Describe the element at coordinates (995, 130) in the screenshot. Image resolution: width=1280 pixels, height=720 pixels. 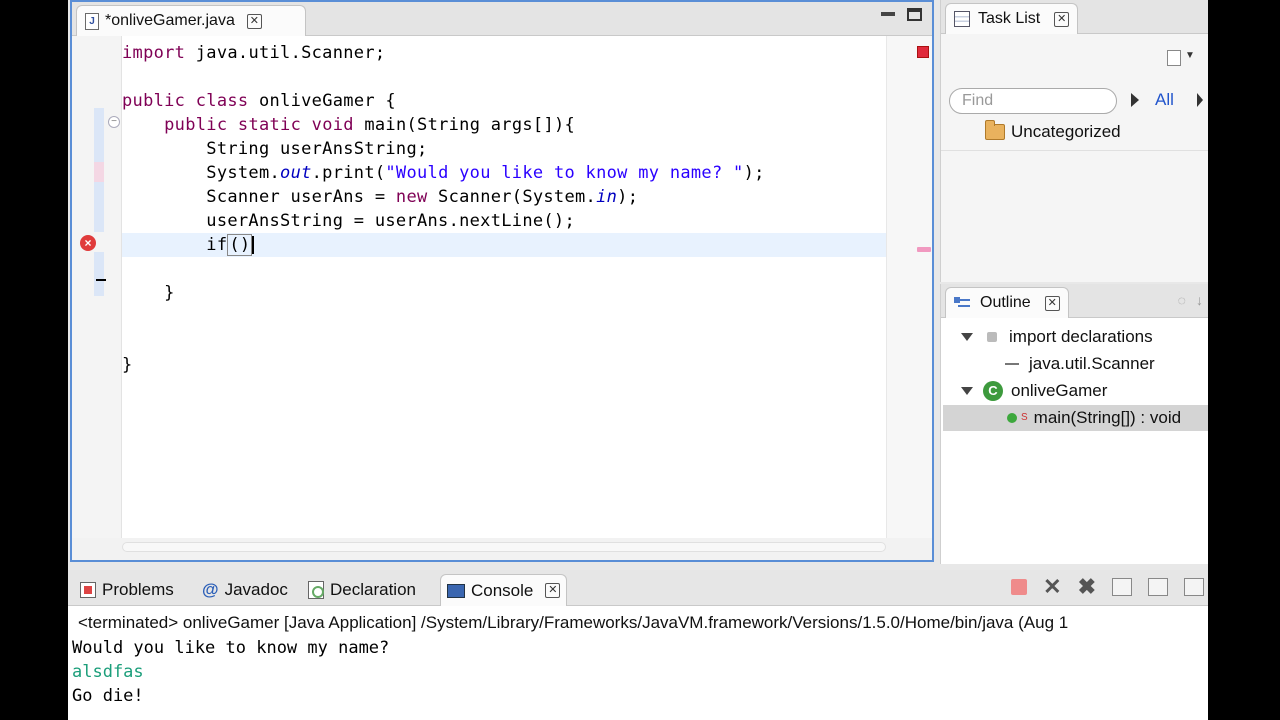
I see `folder-icon` at that location.